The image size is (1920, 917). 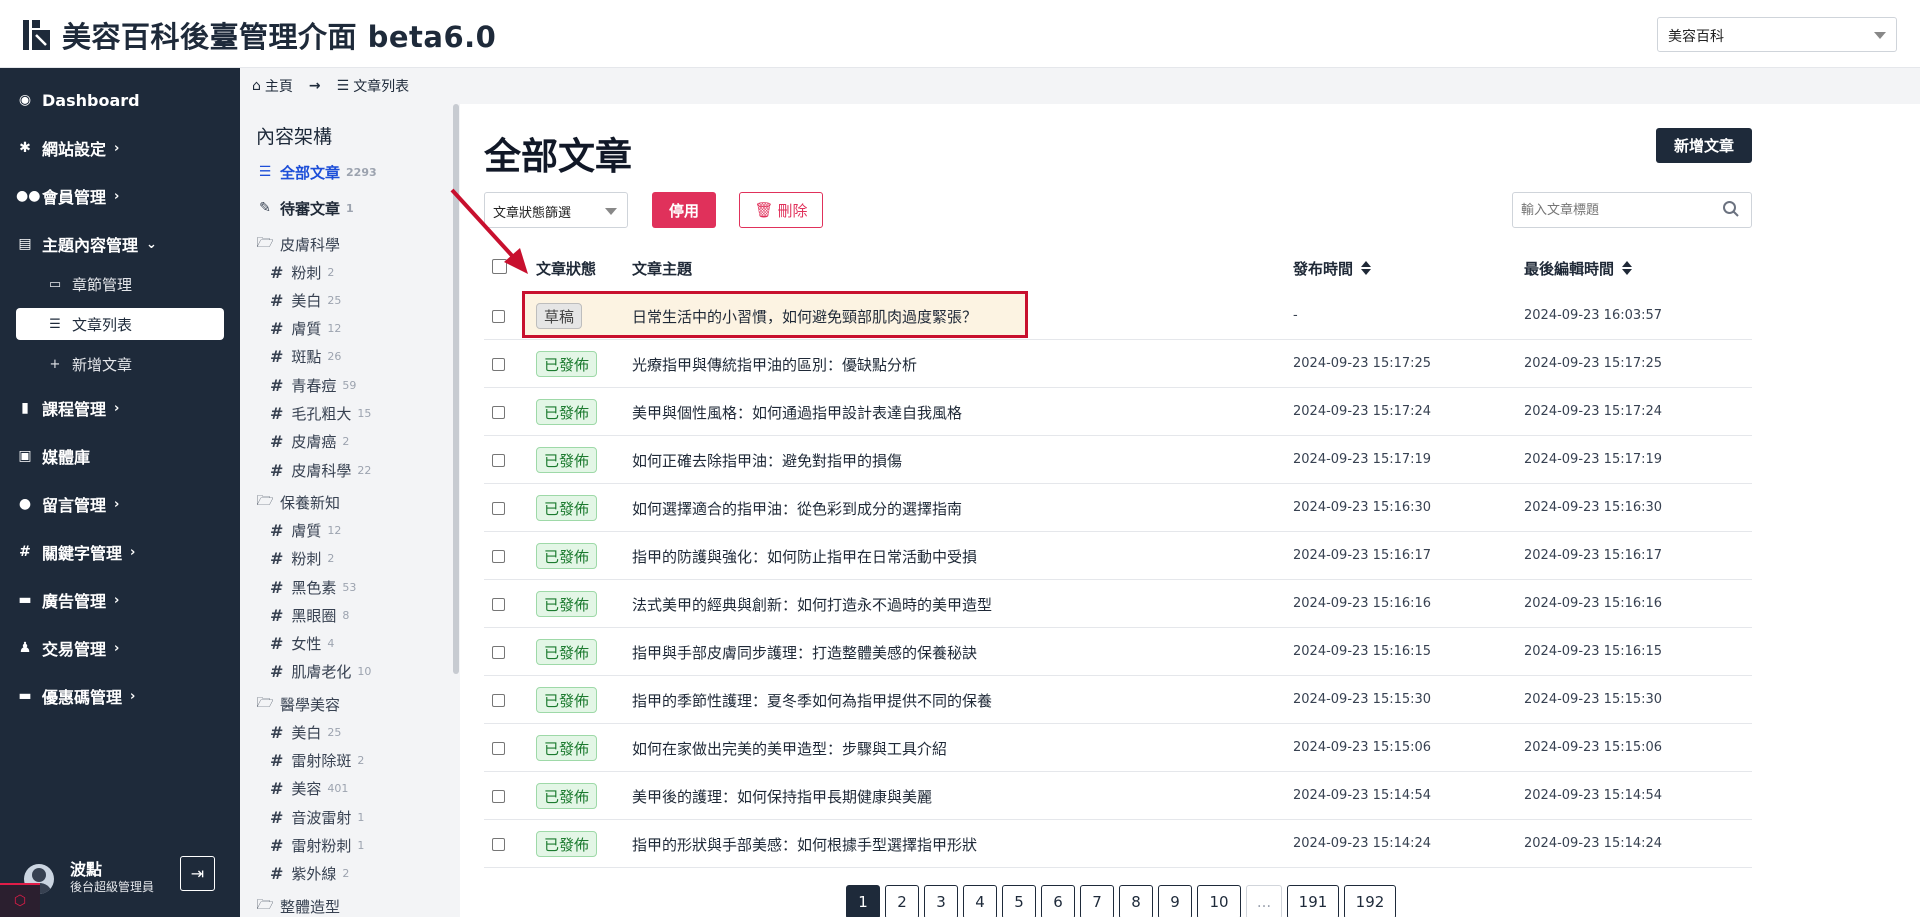 What do you see at coordinates (120, 284) in the screenshot?
I see `sidebar-sub-chapters: ▭ 章節管理` at bounding box center [120, 284].